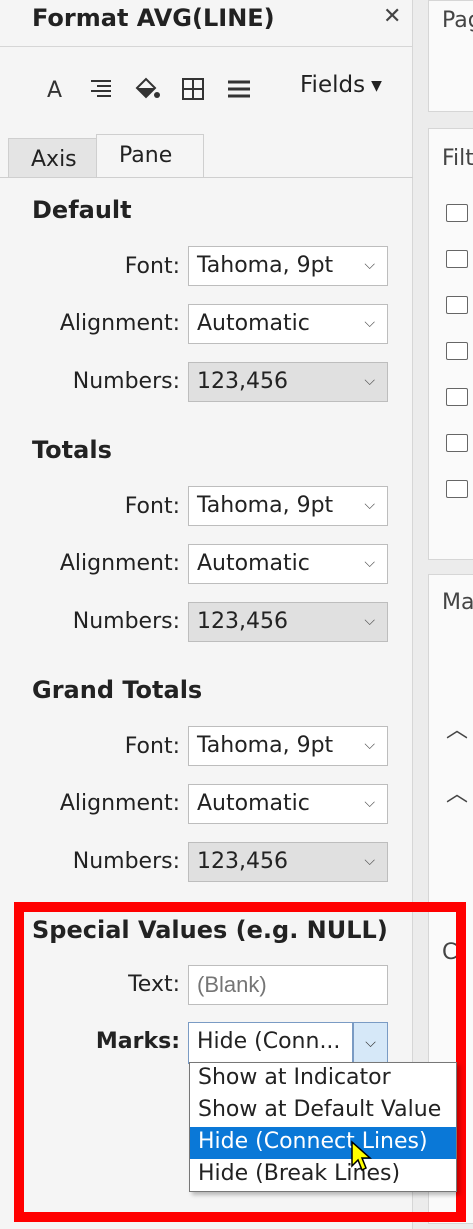 This screenshot has width=473, height=1229. Describe the element at coordinates (152, 746) in the screenshot. I see `grand-totals-font-label: Font:` at that location.